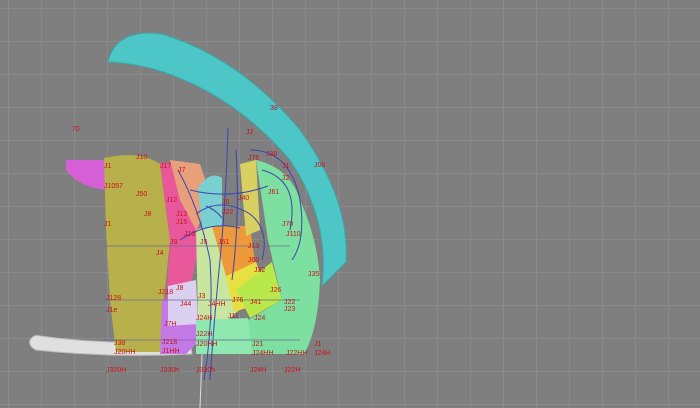 The width and height of the screenshot is (700, 408). Describe the element at coordinates (141, 194) in the screenshot. I see `point-label: J50` at that location.